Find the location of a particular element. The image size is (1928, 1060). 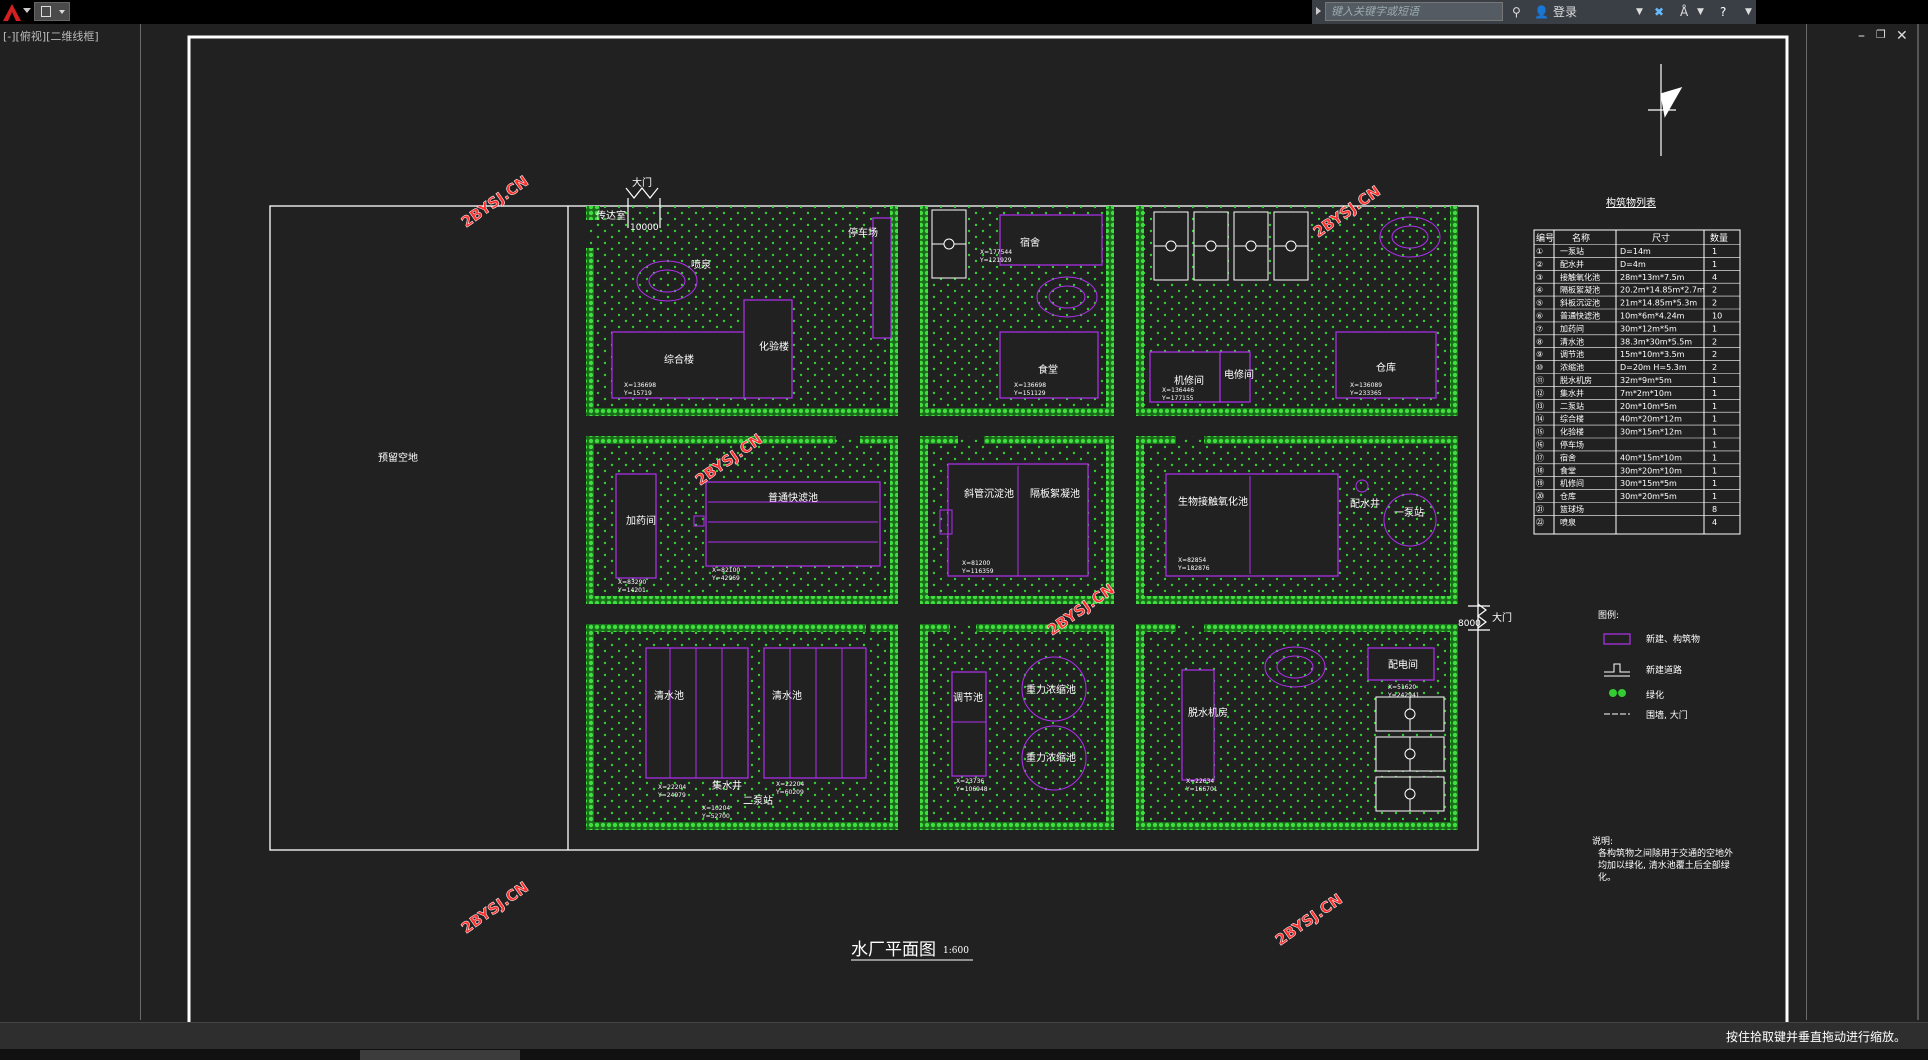

a360-icon: Å is located at coordinates (1684, 12).